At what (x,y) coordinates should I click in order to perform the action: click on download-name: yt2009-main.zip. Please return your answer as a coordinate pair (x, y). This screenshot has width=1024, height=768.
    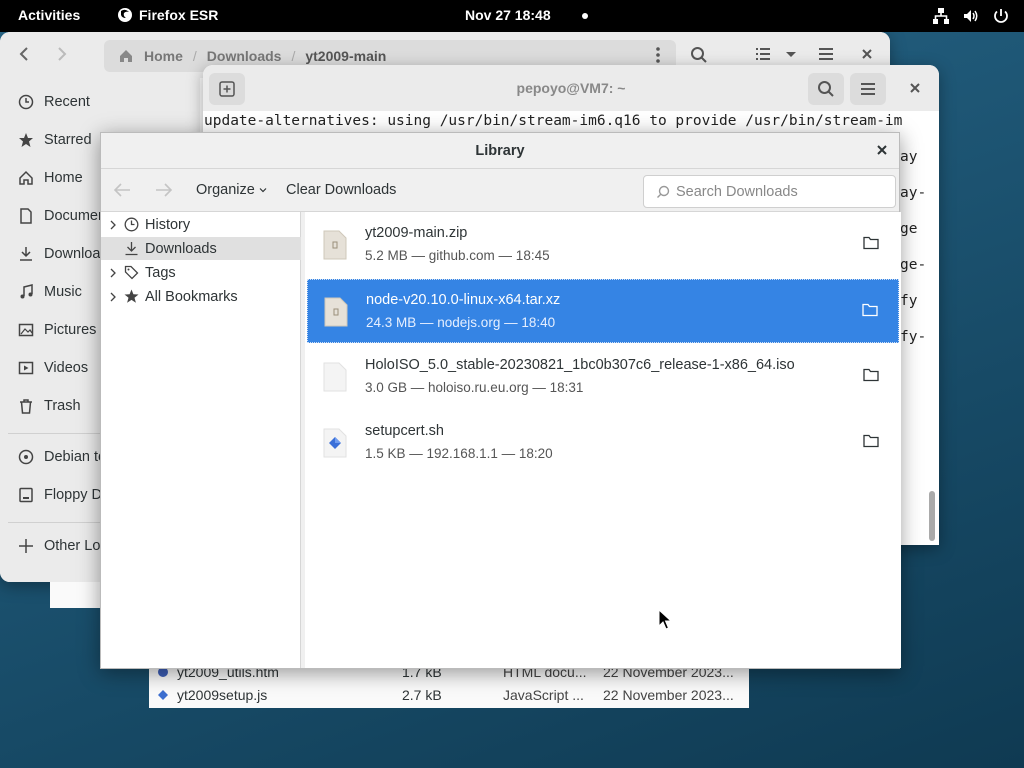
    Looking at the image, I should click on (416, 233).